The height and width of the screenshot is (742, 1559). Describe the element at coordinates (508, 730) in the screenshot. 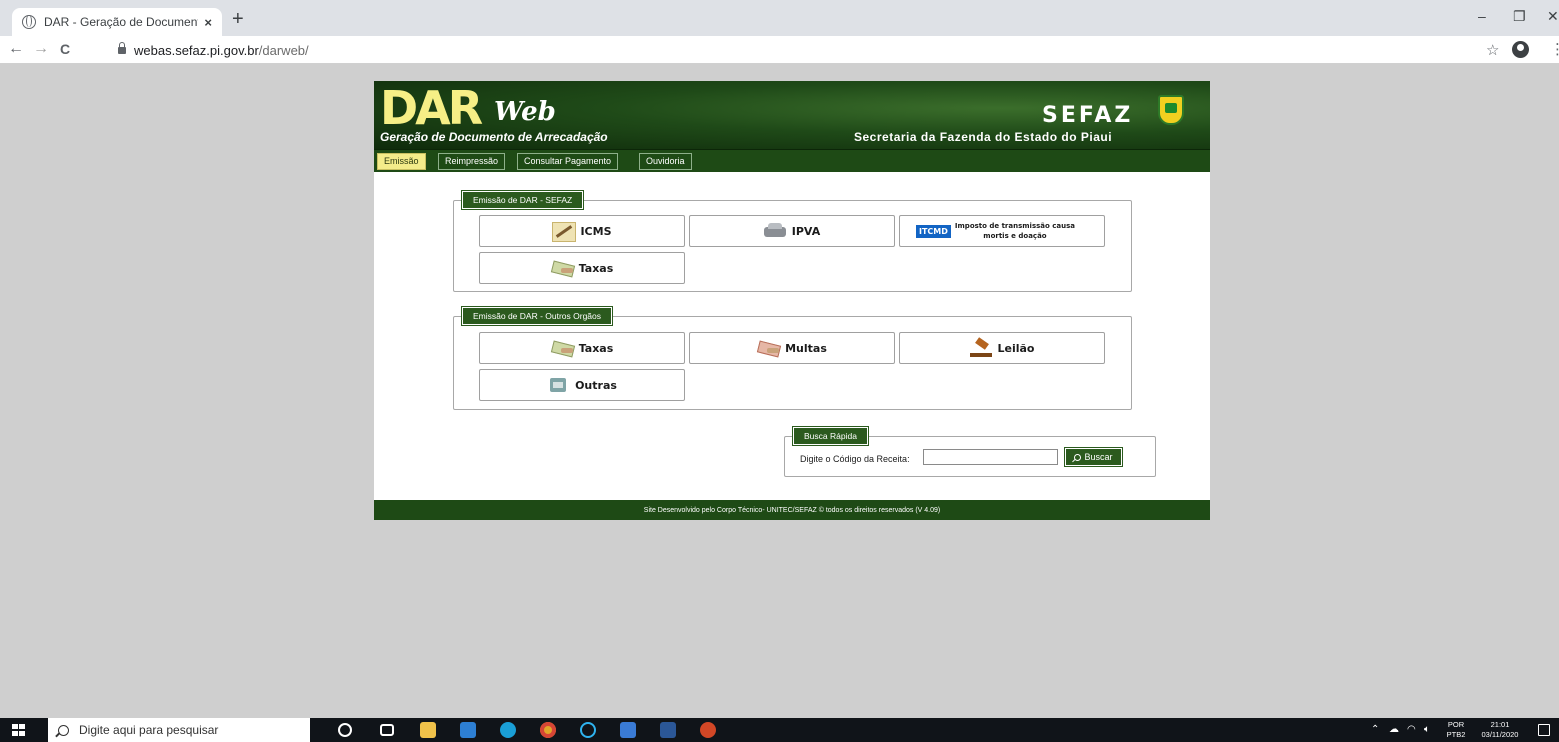

I see `edge-icon` at that location.